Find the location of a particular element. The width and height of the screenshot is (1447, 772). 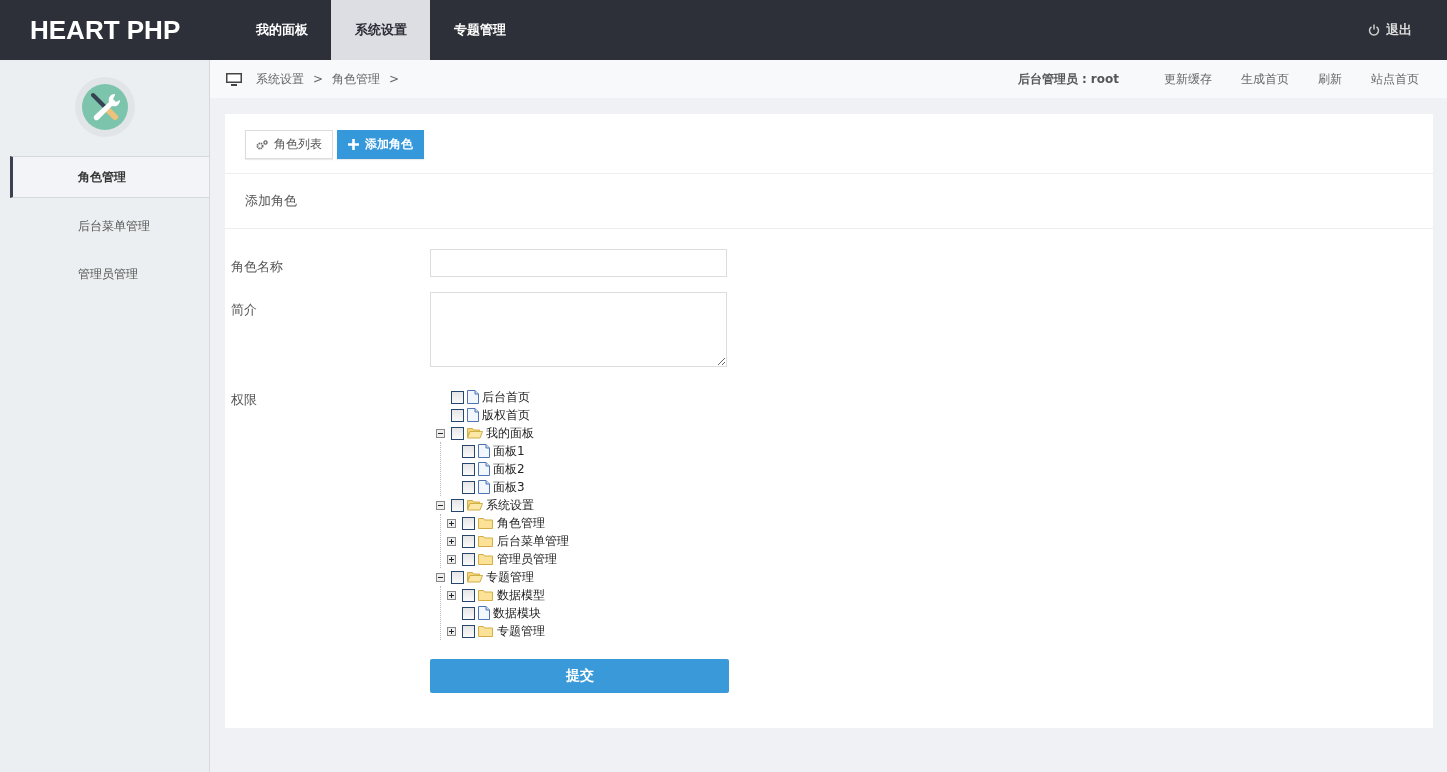

header-link: 更新缓存 is located at coordinates (1188, 79).